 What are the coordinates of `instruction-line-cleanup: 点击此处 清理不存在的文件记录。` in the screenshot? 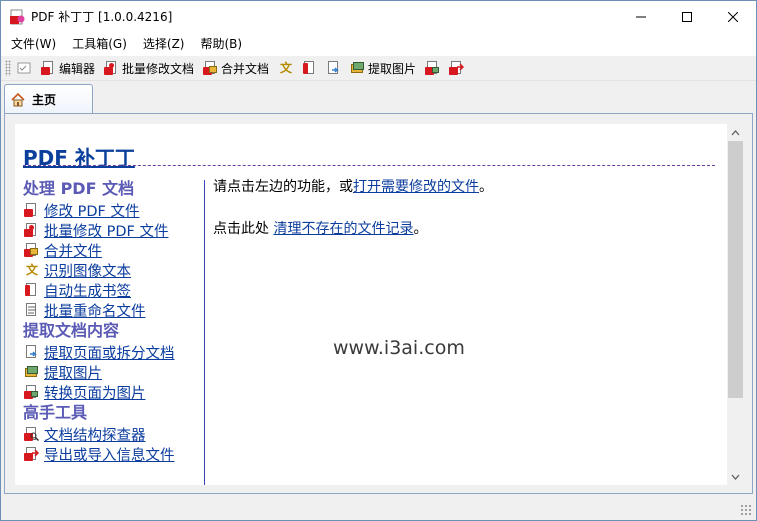 It's located at (320, 229).